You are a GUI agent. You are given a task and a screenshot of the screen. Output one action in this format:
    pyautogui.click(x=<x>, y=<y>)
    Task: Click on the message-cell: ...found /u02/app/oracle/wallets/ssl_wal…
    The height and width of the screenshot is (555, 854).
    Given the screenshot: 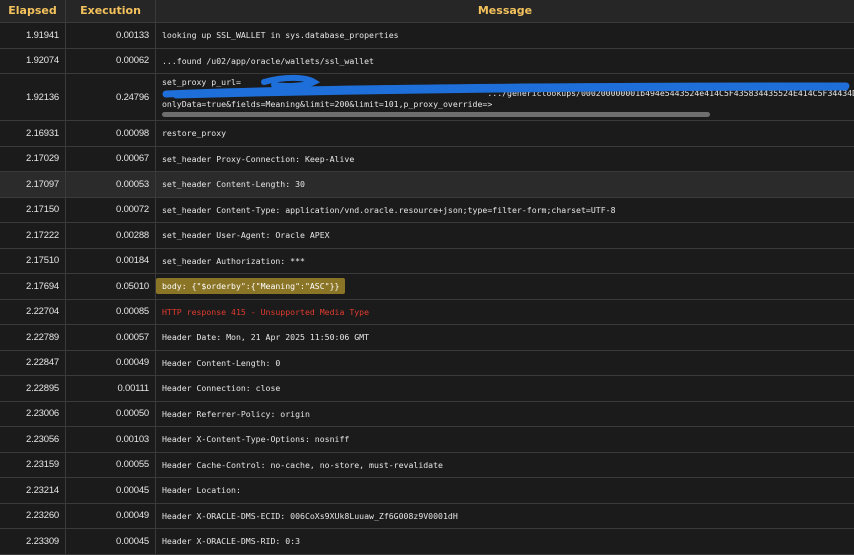 What is the action you would take?
    pyautogui.click(x=268, y=60)
    